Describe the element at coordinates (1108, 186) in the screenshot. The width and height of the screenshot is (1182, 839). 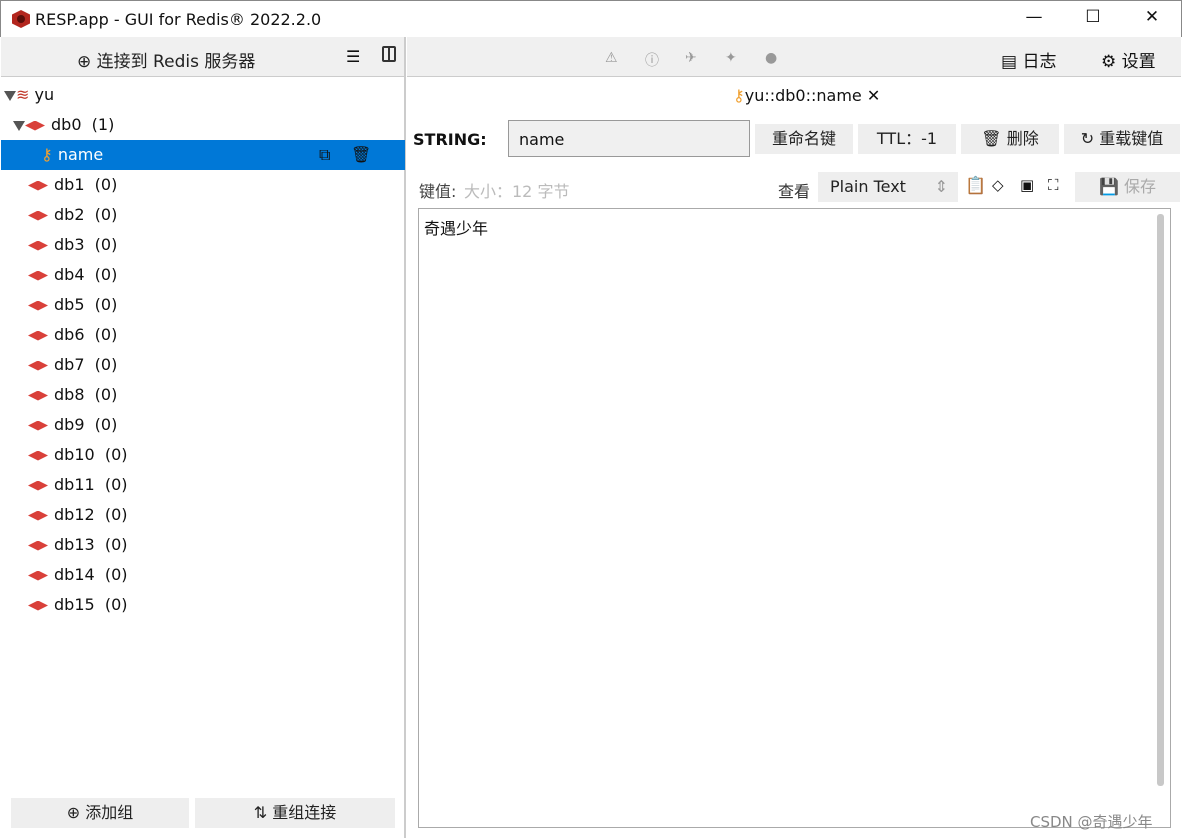
I see `save-icon: 💾` at that location.